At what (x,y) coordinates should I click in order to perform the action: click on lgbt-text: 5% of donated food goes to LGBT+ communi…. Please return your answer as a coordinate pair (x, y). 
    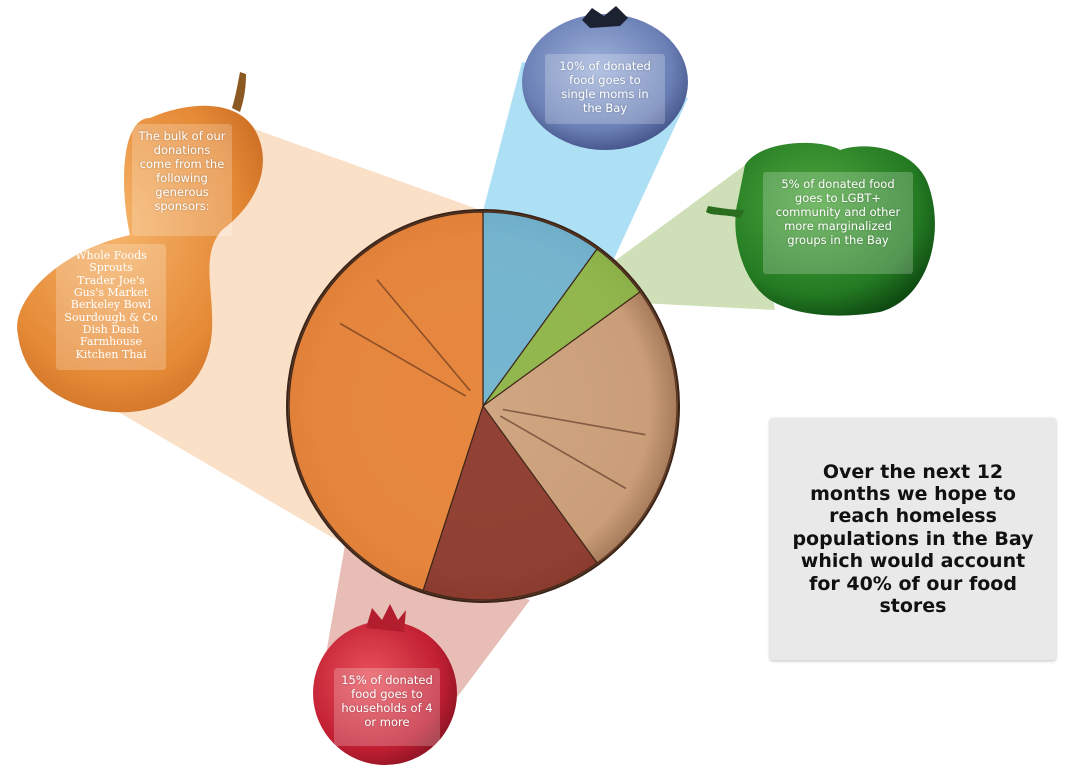
    Looking at the image, I should click on (838, 212).